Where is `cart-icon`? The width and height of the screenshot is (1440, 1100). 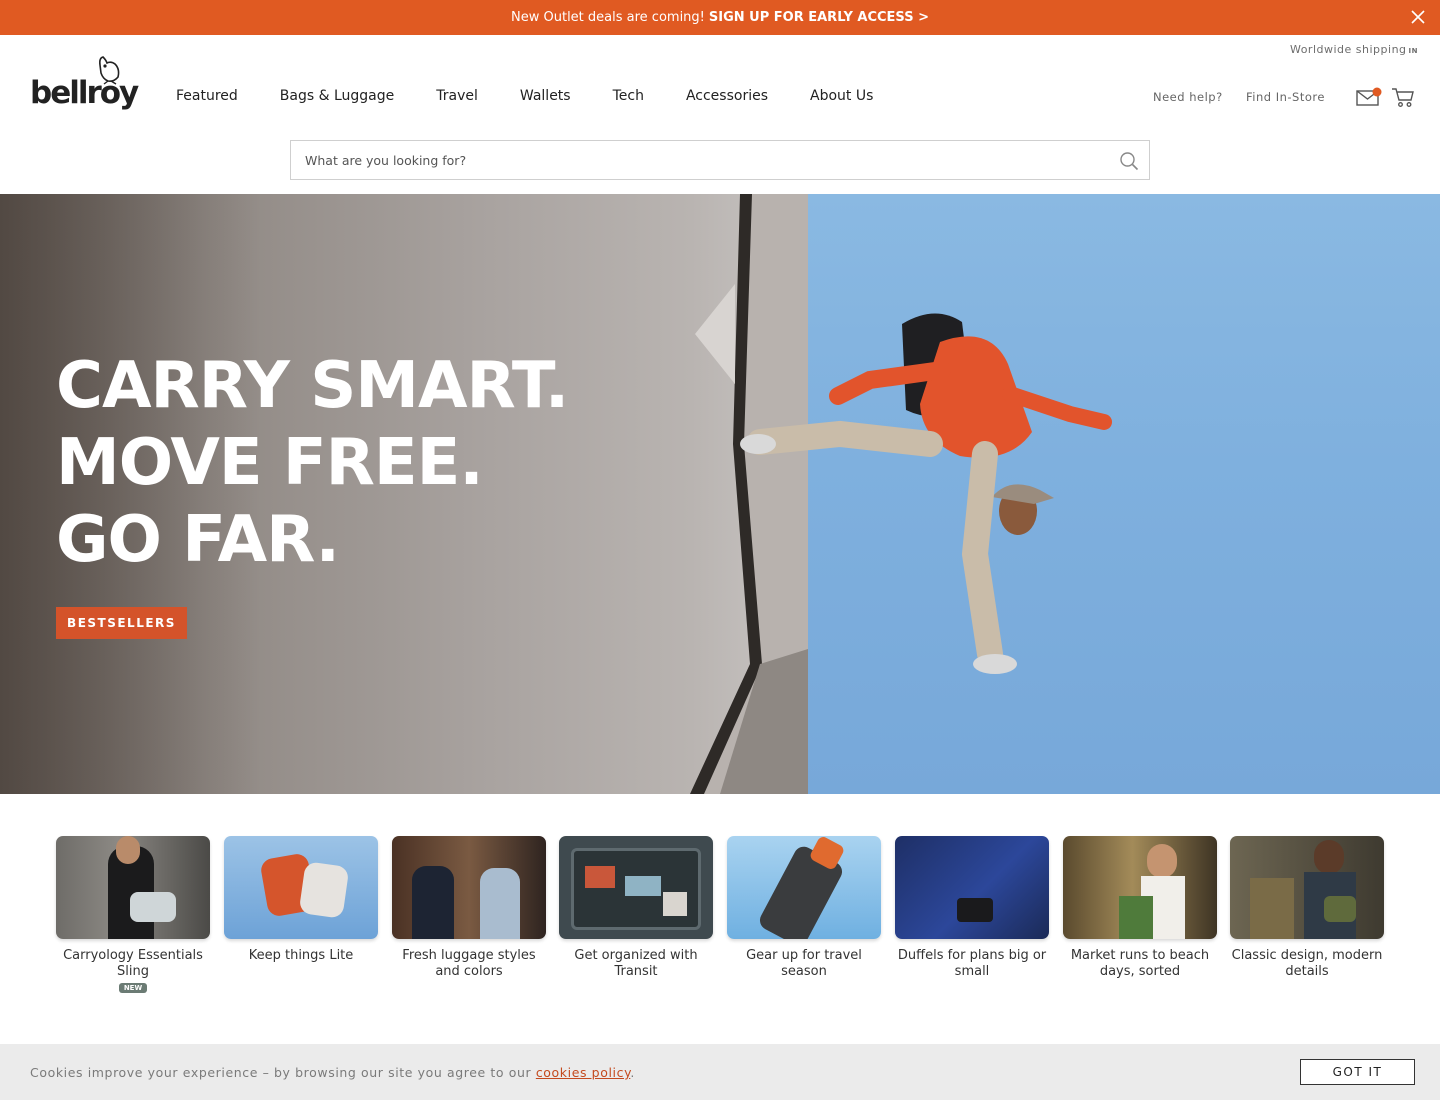
cart-icon is located at coordinates (1403, 97).